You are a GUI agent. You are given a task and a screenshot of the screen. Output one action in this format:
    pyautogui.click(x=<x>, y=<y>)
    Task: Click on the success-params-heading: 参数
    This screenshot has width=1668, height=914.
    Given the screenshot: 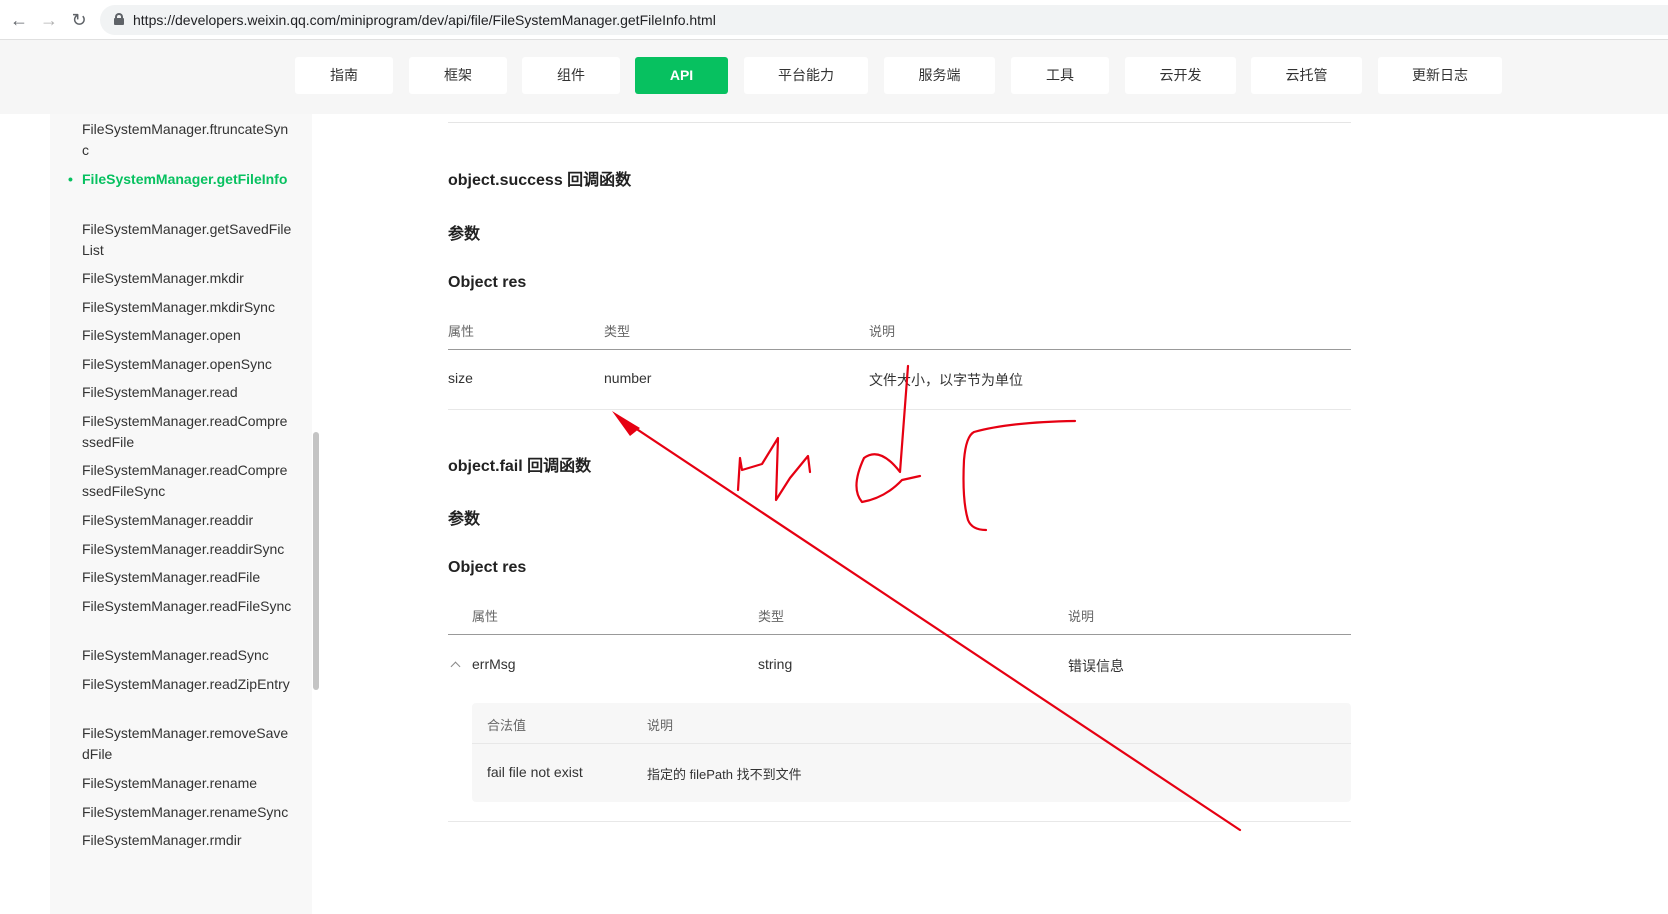 What is the action you would take?
    pyautogui.click(x=464, y=234)
    